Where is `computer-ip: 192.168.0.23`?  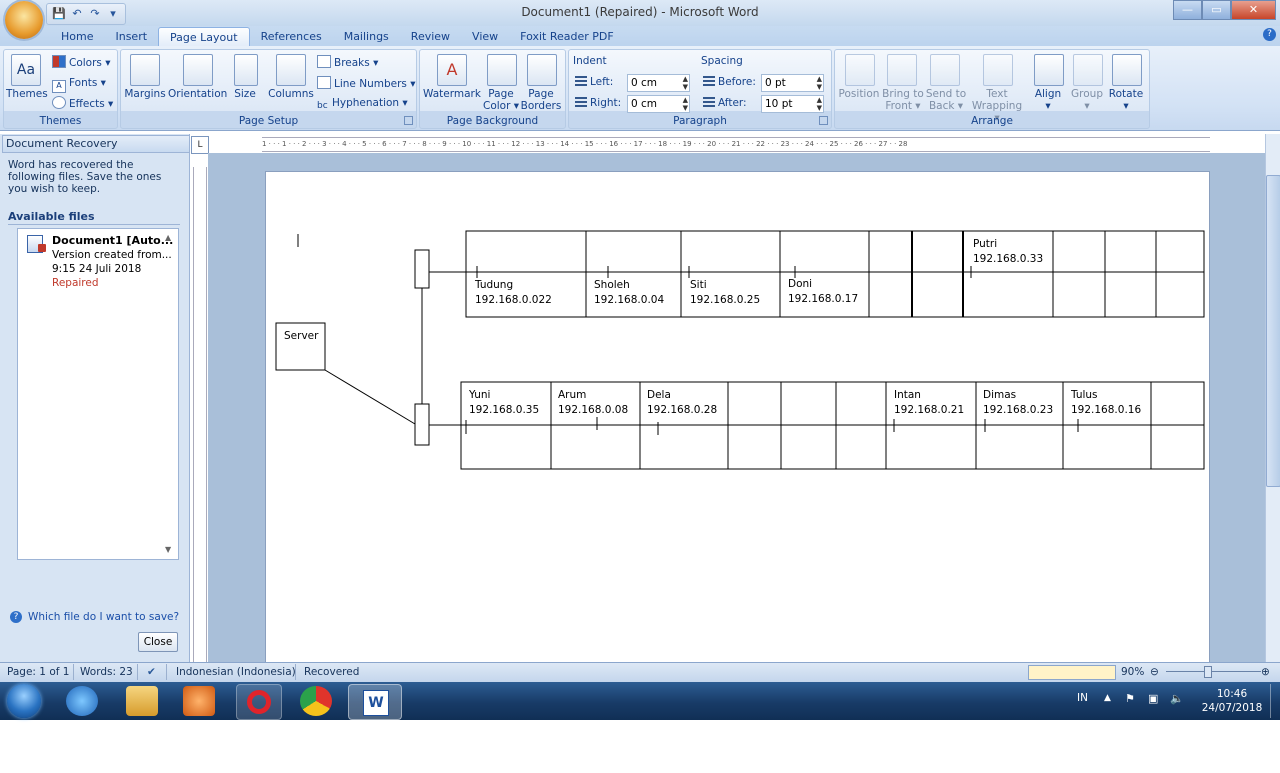 computer-ip: 192.168.0.23 is located at coordinates (1018, 410).